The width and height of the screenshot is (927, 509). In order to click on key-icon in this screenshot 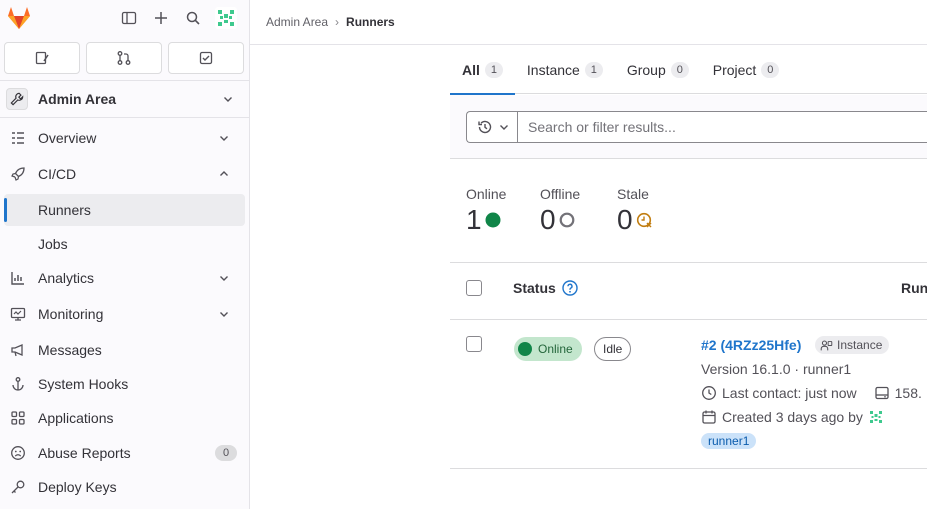, I will do `click(18, 487)`.